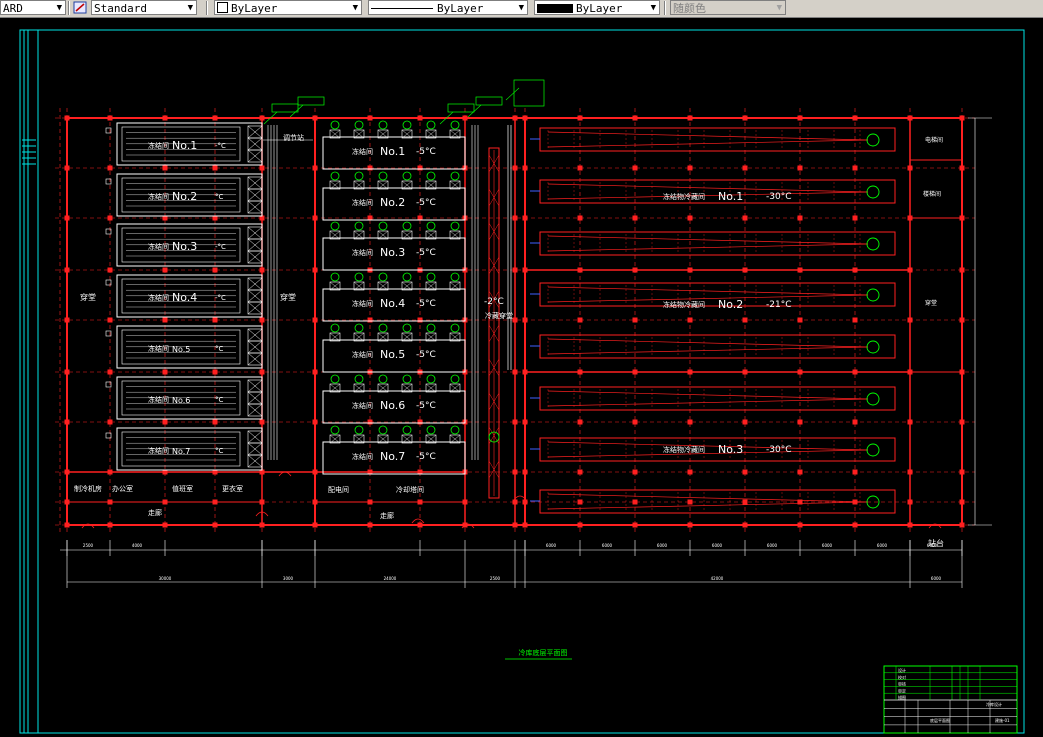 This screenshot has height=737, width=1043. I want to click on door-swing, so click(418, 521).